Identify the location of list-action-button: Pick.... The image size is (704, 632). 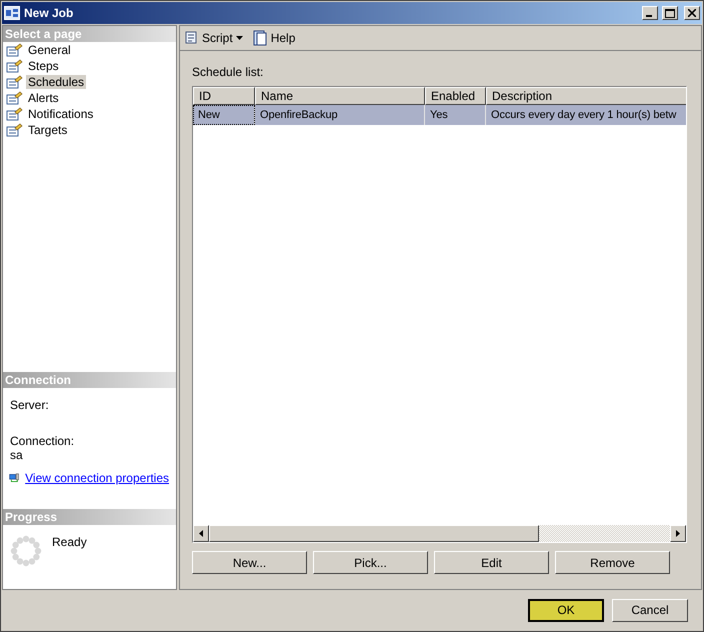
(370, 562).